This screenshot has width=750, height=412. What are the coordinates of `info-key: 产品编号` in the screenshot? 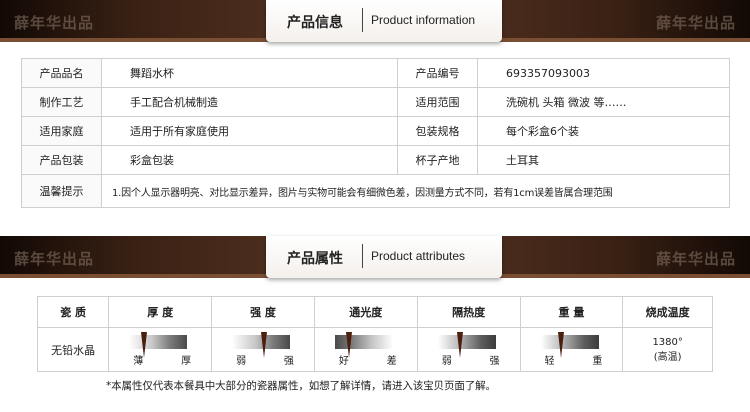 It's located at (437, 73).